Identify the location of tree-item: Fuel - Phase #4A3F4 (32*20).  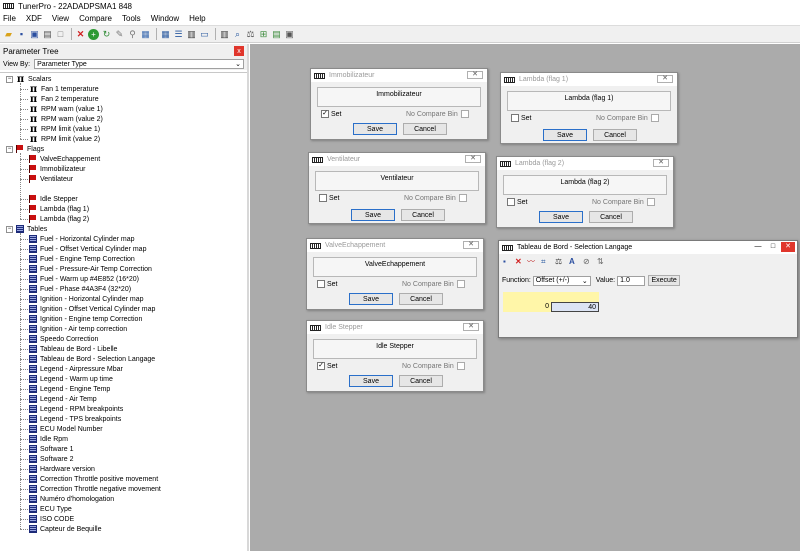
(80, 289).